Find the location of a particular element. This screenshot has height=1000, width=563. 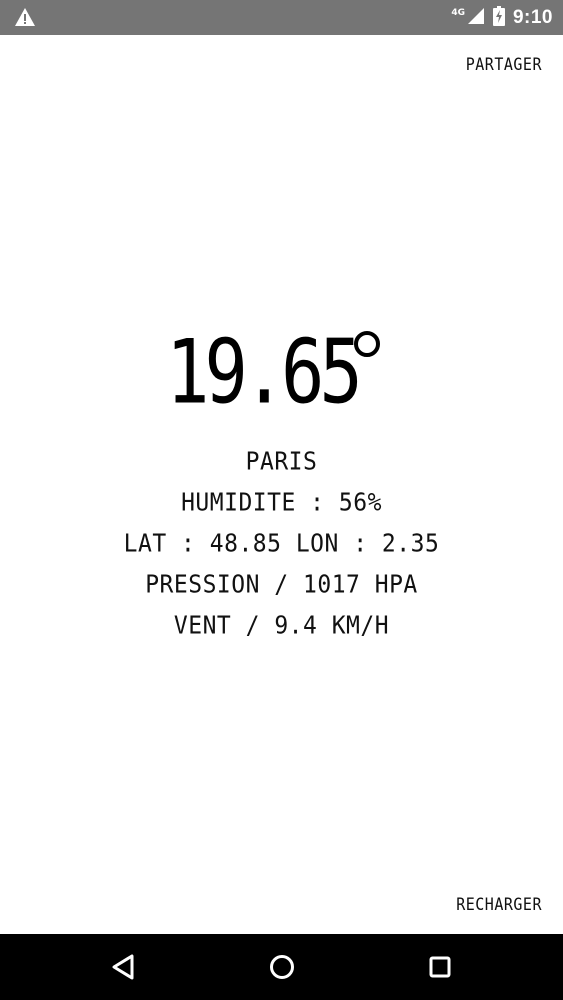

pressure-text: PRESSION / 1017 HPA is located at coordinates (281, 585).